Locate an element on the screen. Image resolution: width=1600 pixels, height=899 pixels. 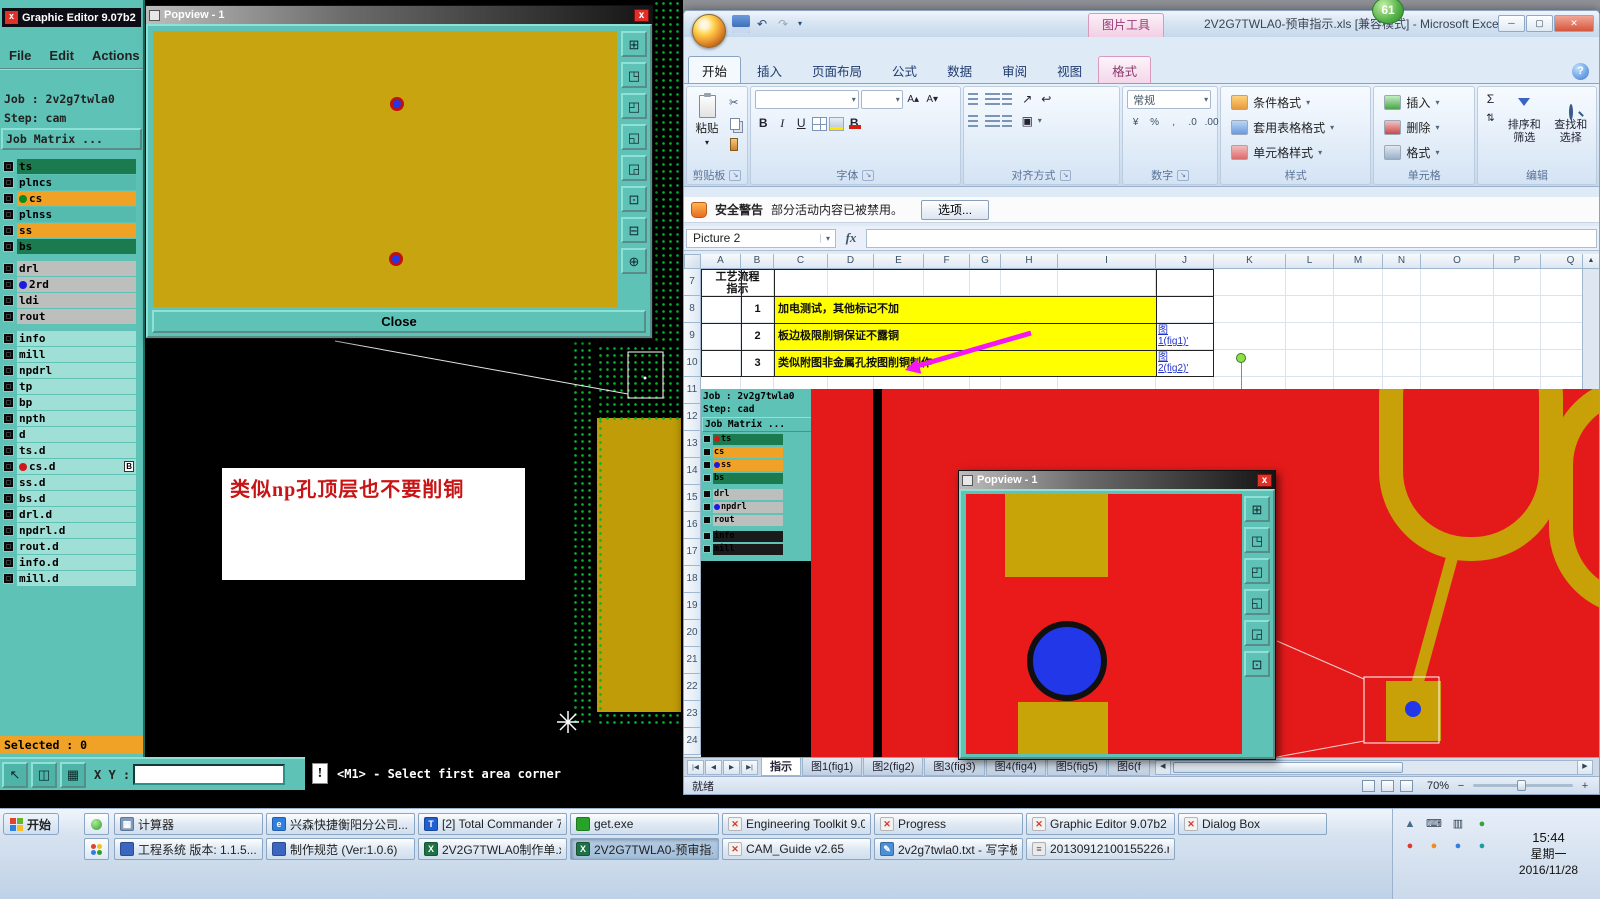
tray-icon: ● is located at coordinates (1410, 847).